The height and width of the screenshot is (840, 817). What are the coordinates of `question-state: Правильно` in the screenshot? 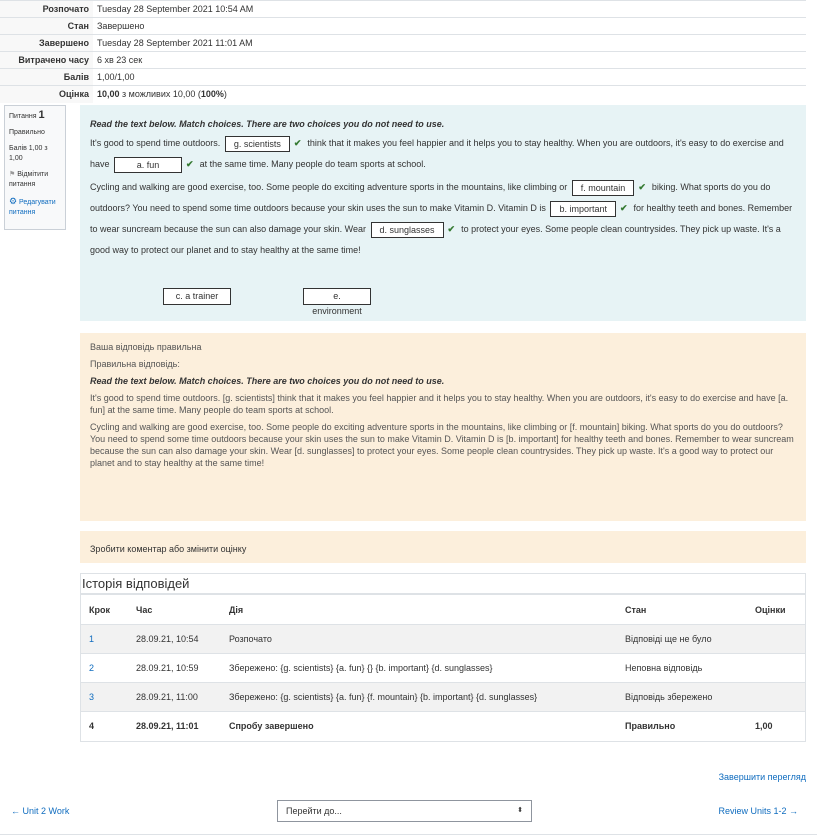 It's located at (27, 132).